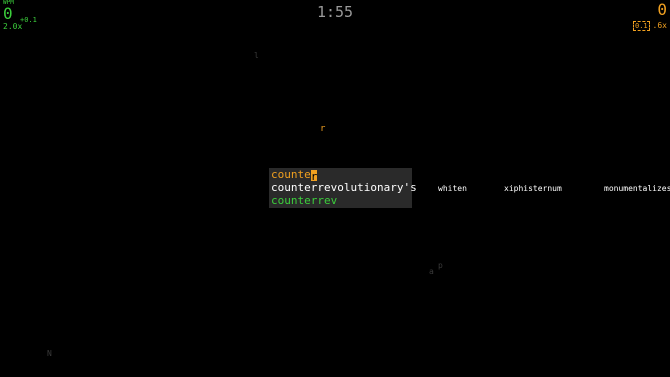 Image resolution: width=670 pixels, height=377 pixels. What do you see at coordinates (49, 353) in the screenshot?
I see `drifting-letter: N` at bounding box center [49, 353].